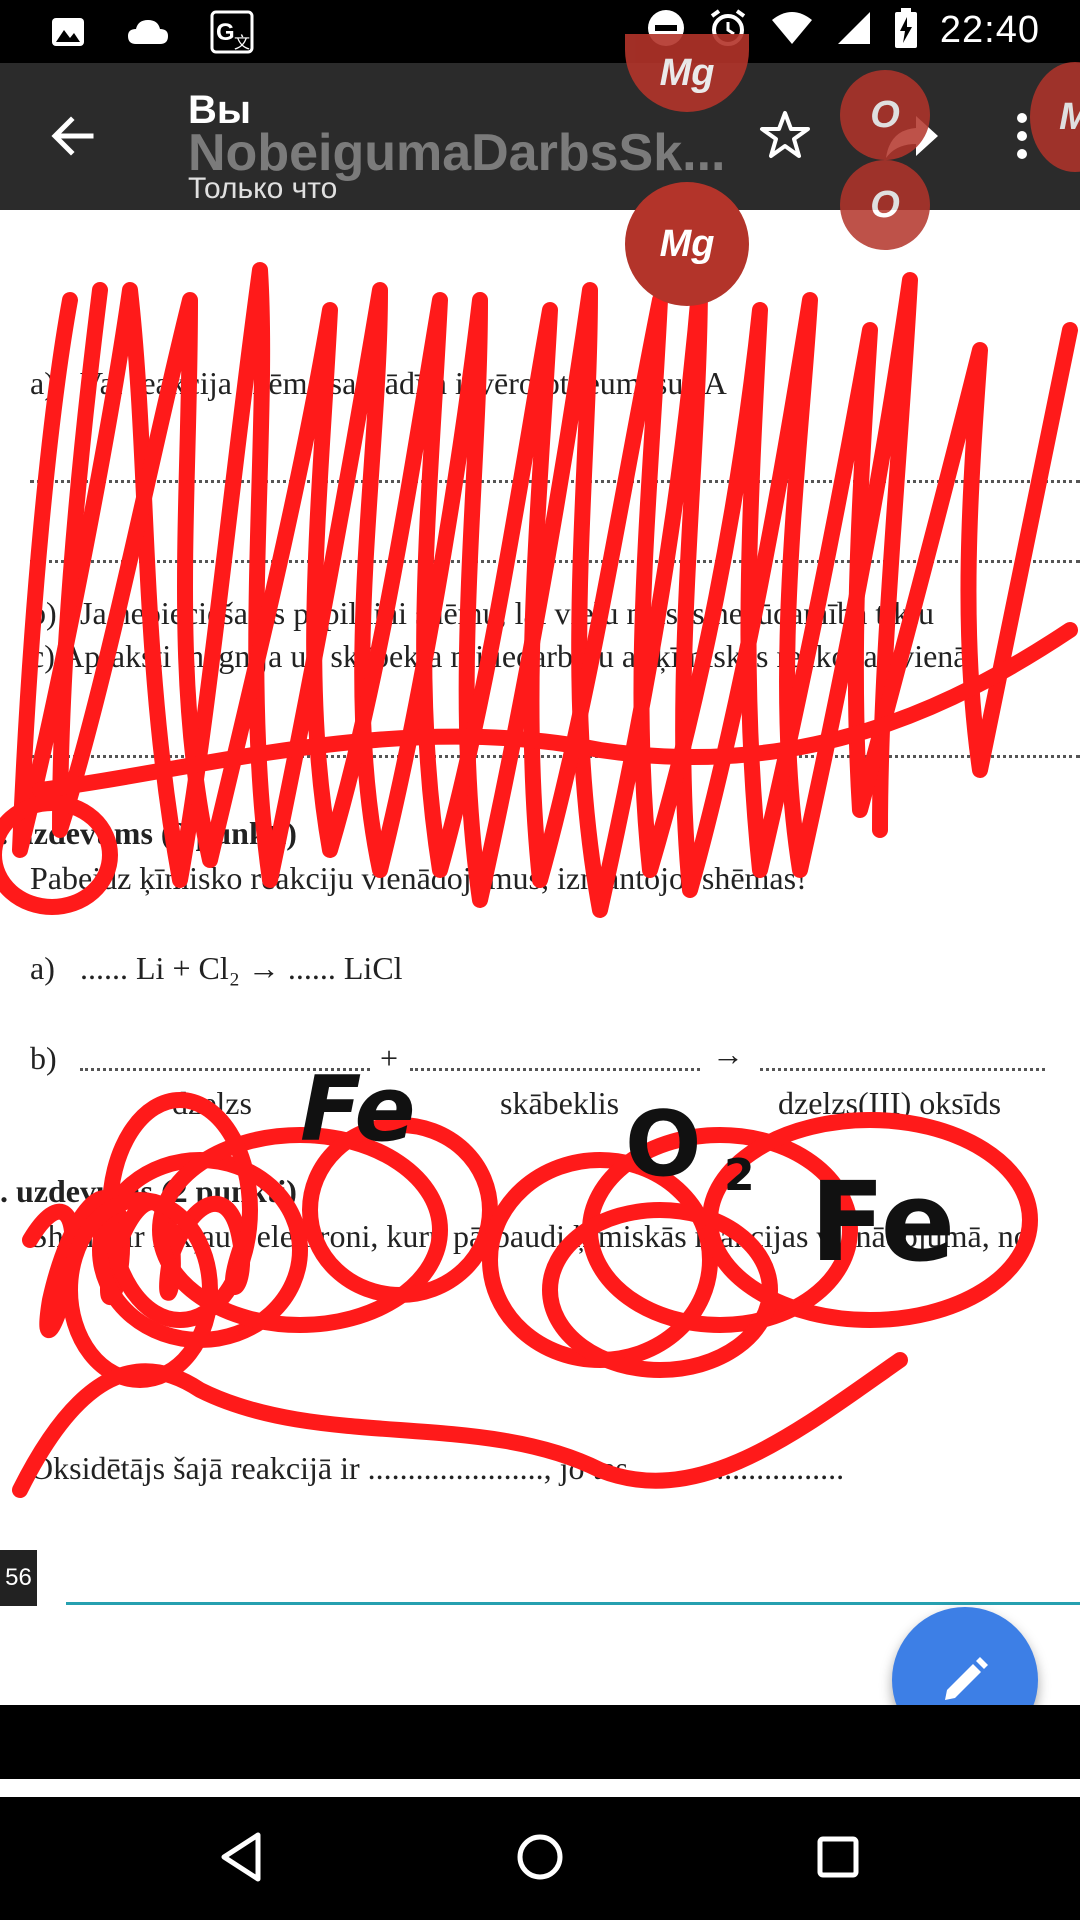 The width and height of the screenshot is (1080, 1920). What do you see at coordinates (148, 1191) in the screenshot?
I see `task2-heading: . uzdevums (2 punkti)` at bounding box center [148, 1191].